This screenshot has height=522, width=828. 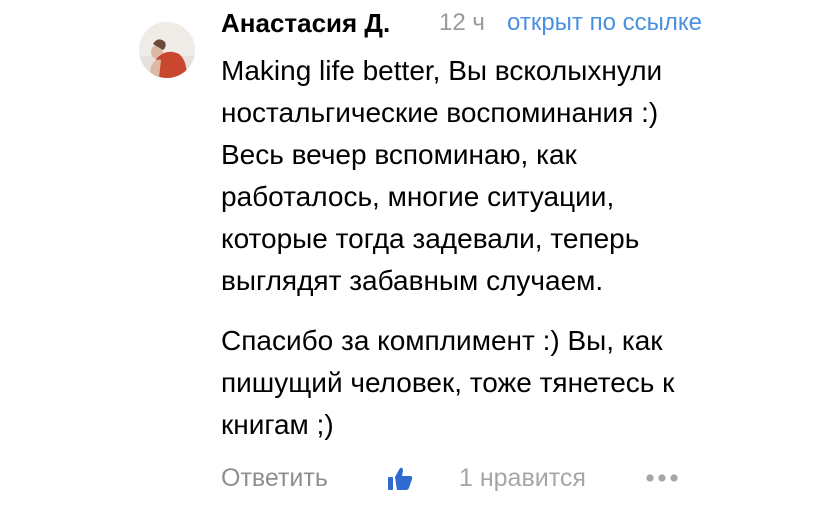 I want to click on comment-actions: Ответить 1 нравится, so click(x=481, y=478).